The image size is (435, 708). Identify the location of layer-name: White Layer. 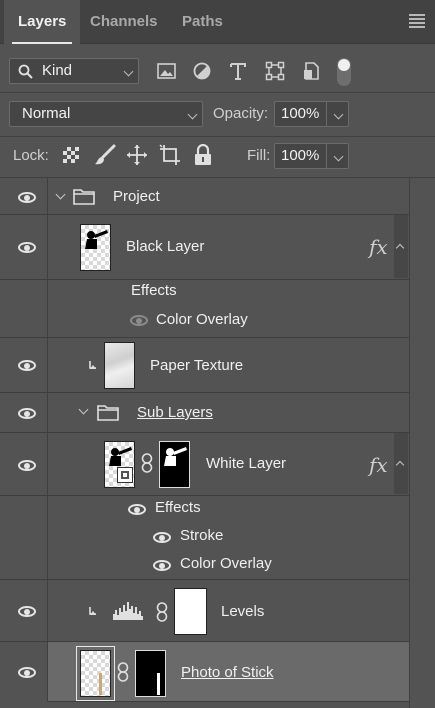
(246, 463).